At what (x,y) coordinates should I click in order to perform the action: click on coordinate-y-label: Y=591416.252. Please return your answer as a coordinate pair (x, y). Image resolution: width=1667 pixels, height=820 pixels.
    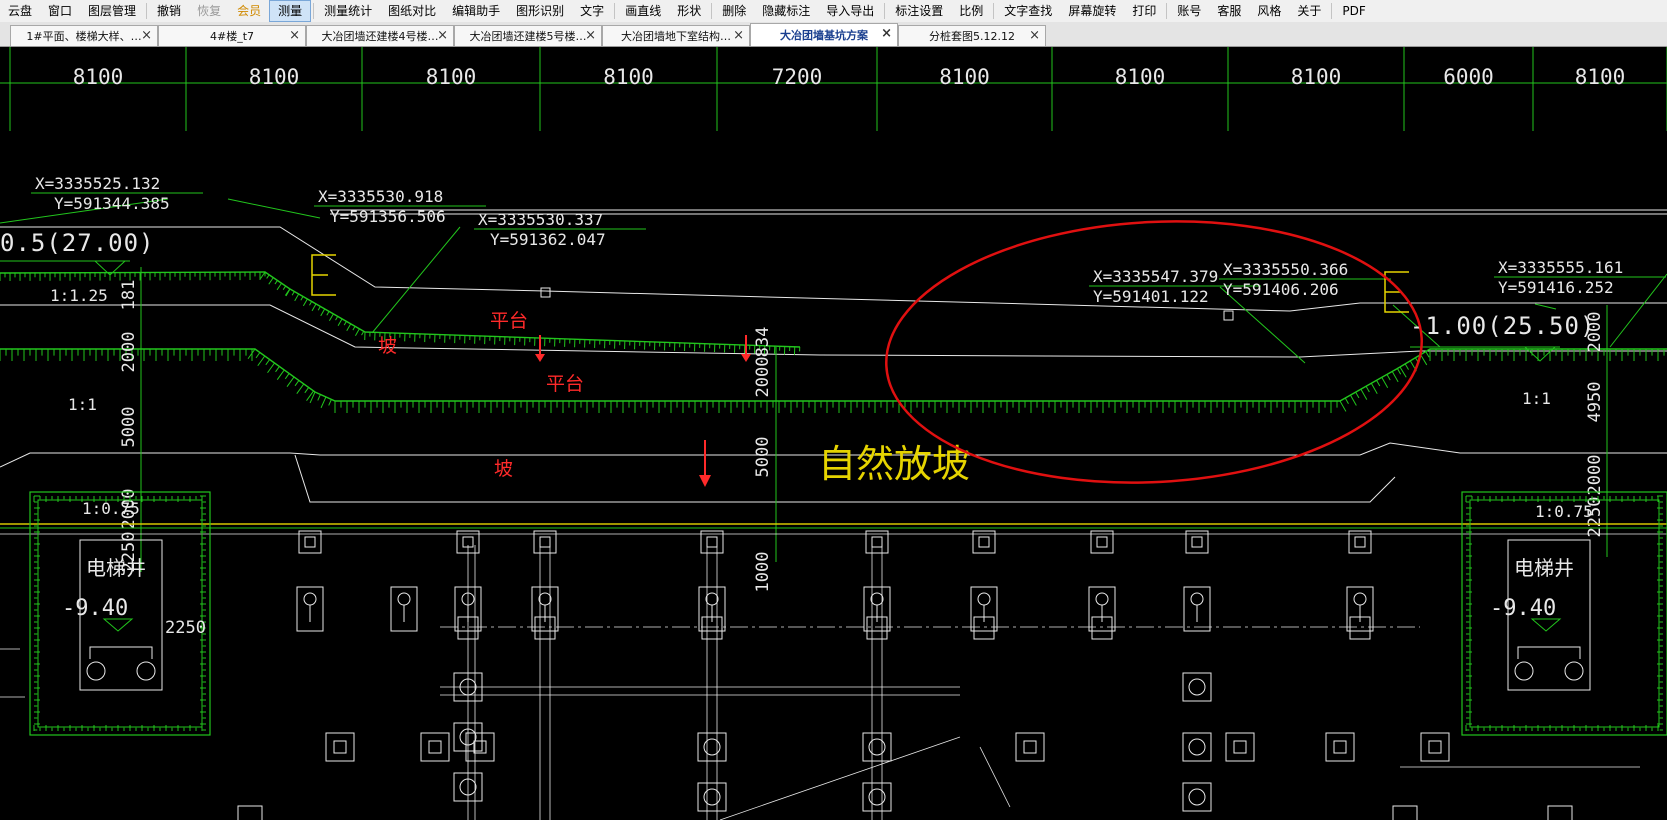
    Looking at the image, I should click on (1556, 287).